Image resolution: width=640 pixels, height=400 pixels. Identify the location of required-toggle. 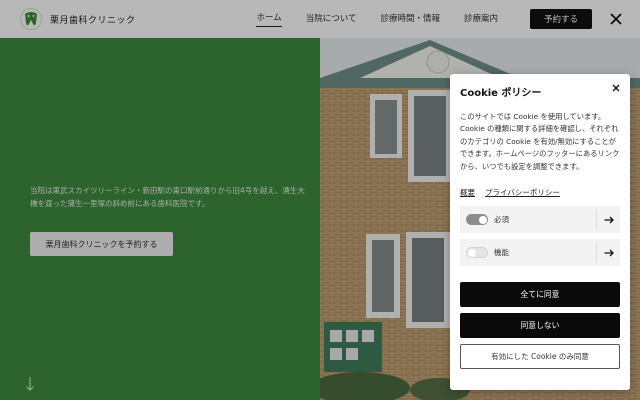
(477, 220).